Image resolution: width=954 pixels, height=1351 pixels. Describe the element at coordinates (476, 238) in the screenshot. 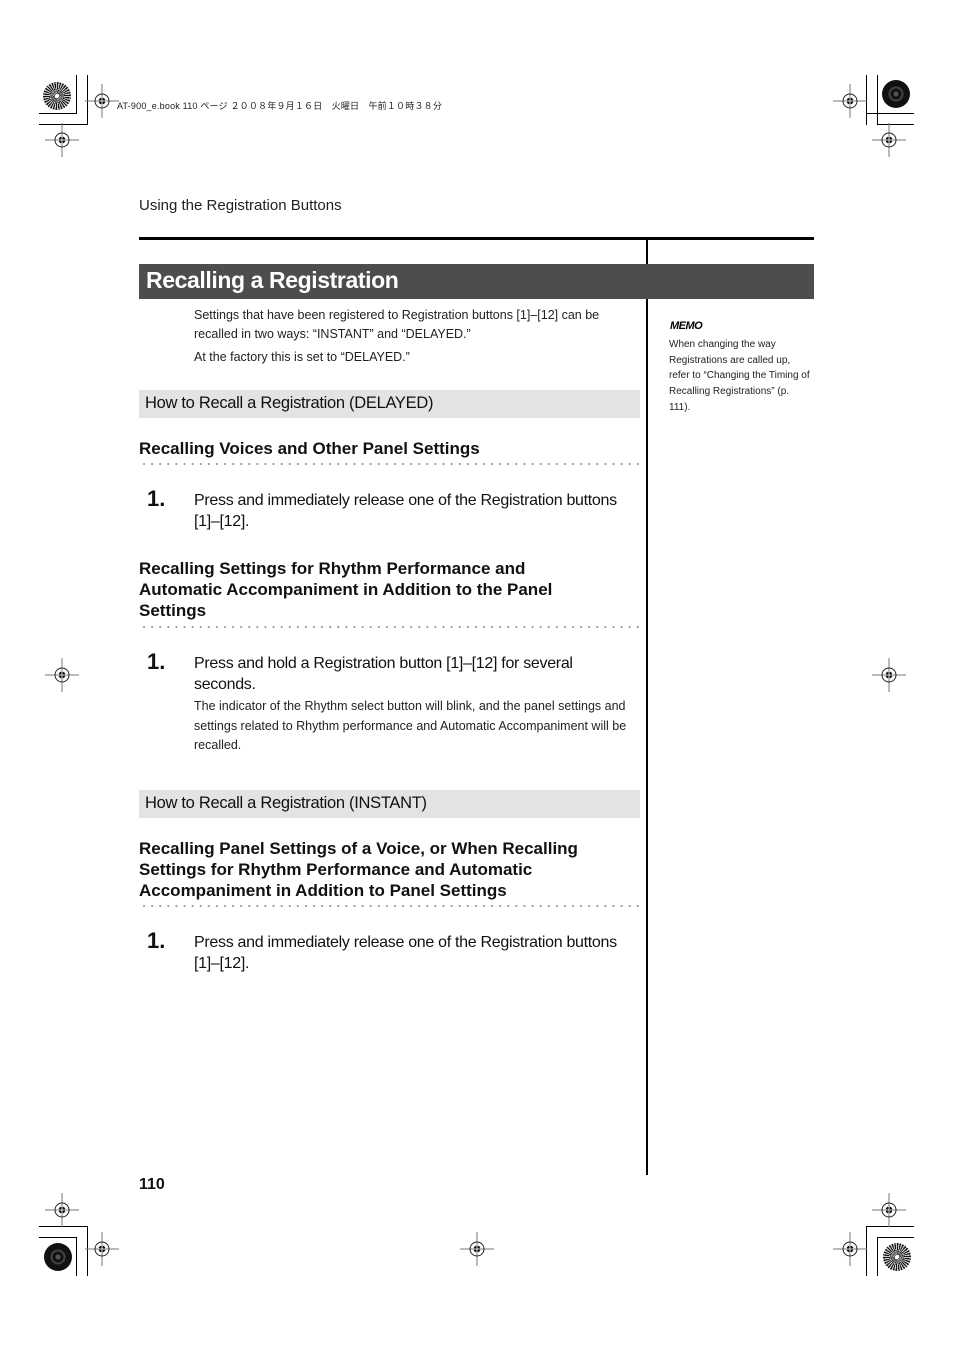

I see `header-rule` at that location.